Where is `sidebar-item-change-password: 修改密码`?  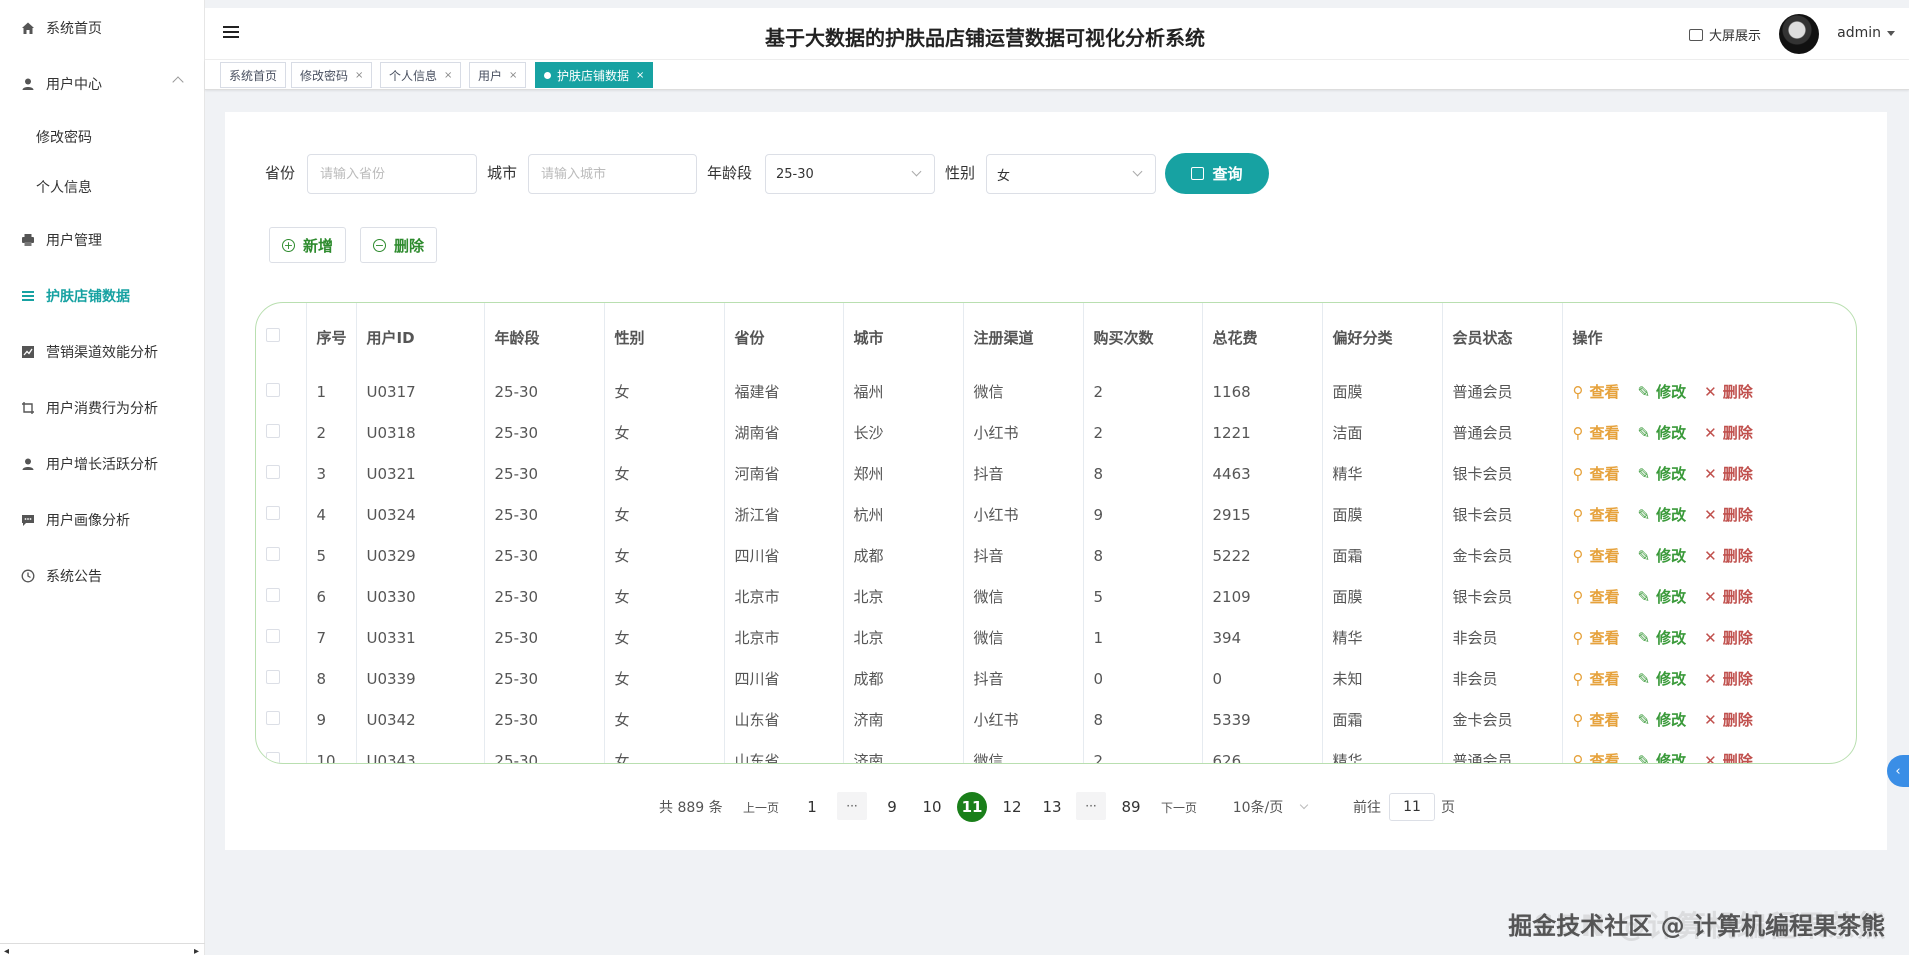
sidebar-item-change-password: 修改密码 is located at coordinates (102, 137).